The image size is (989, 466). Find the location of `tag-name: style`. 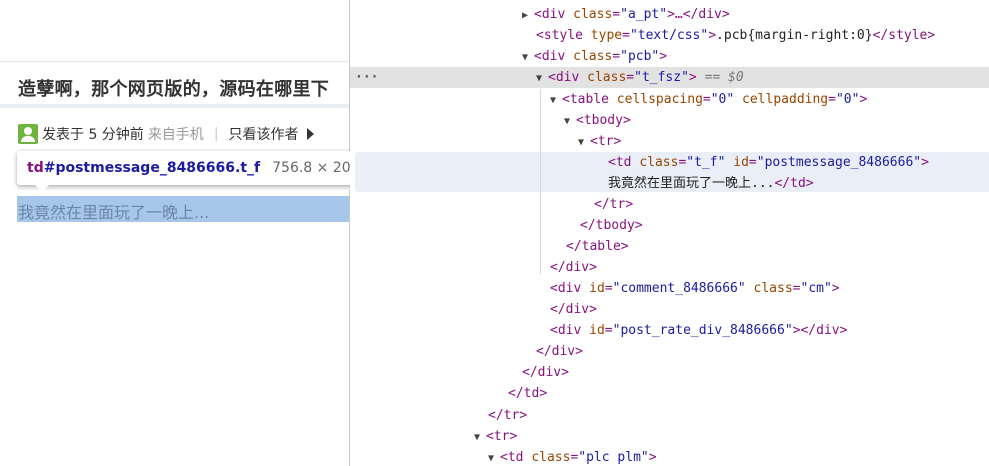

tag-name: style is located at coordinates (908, 35).